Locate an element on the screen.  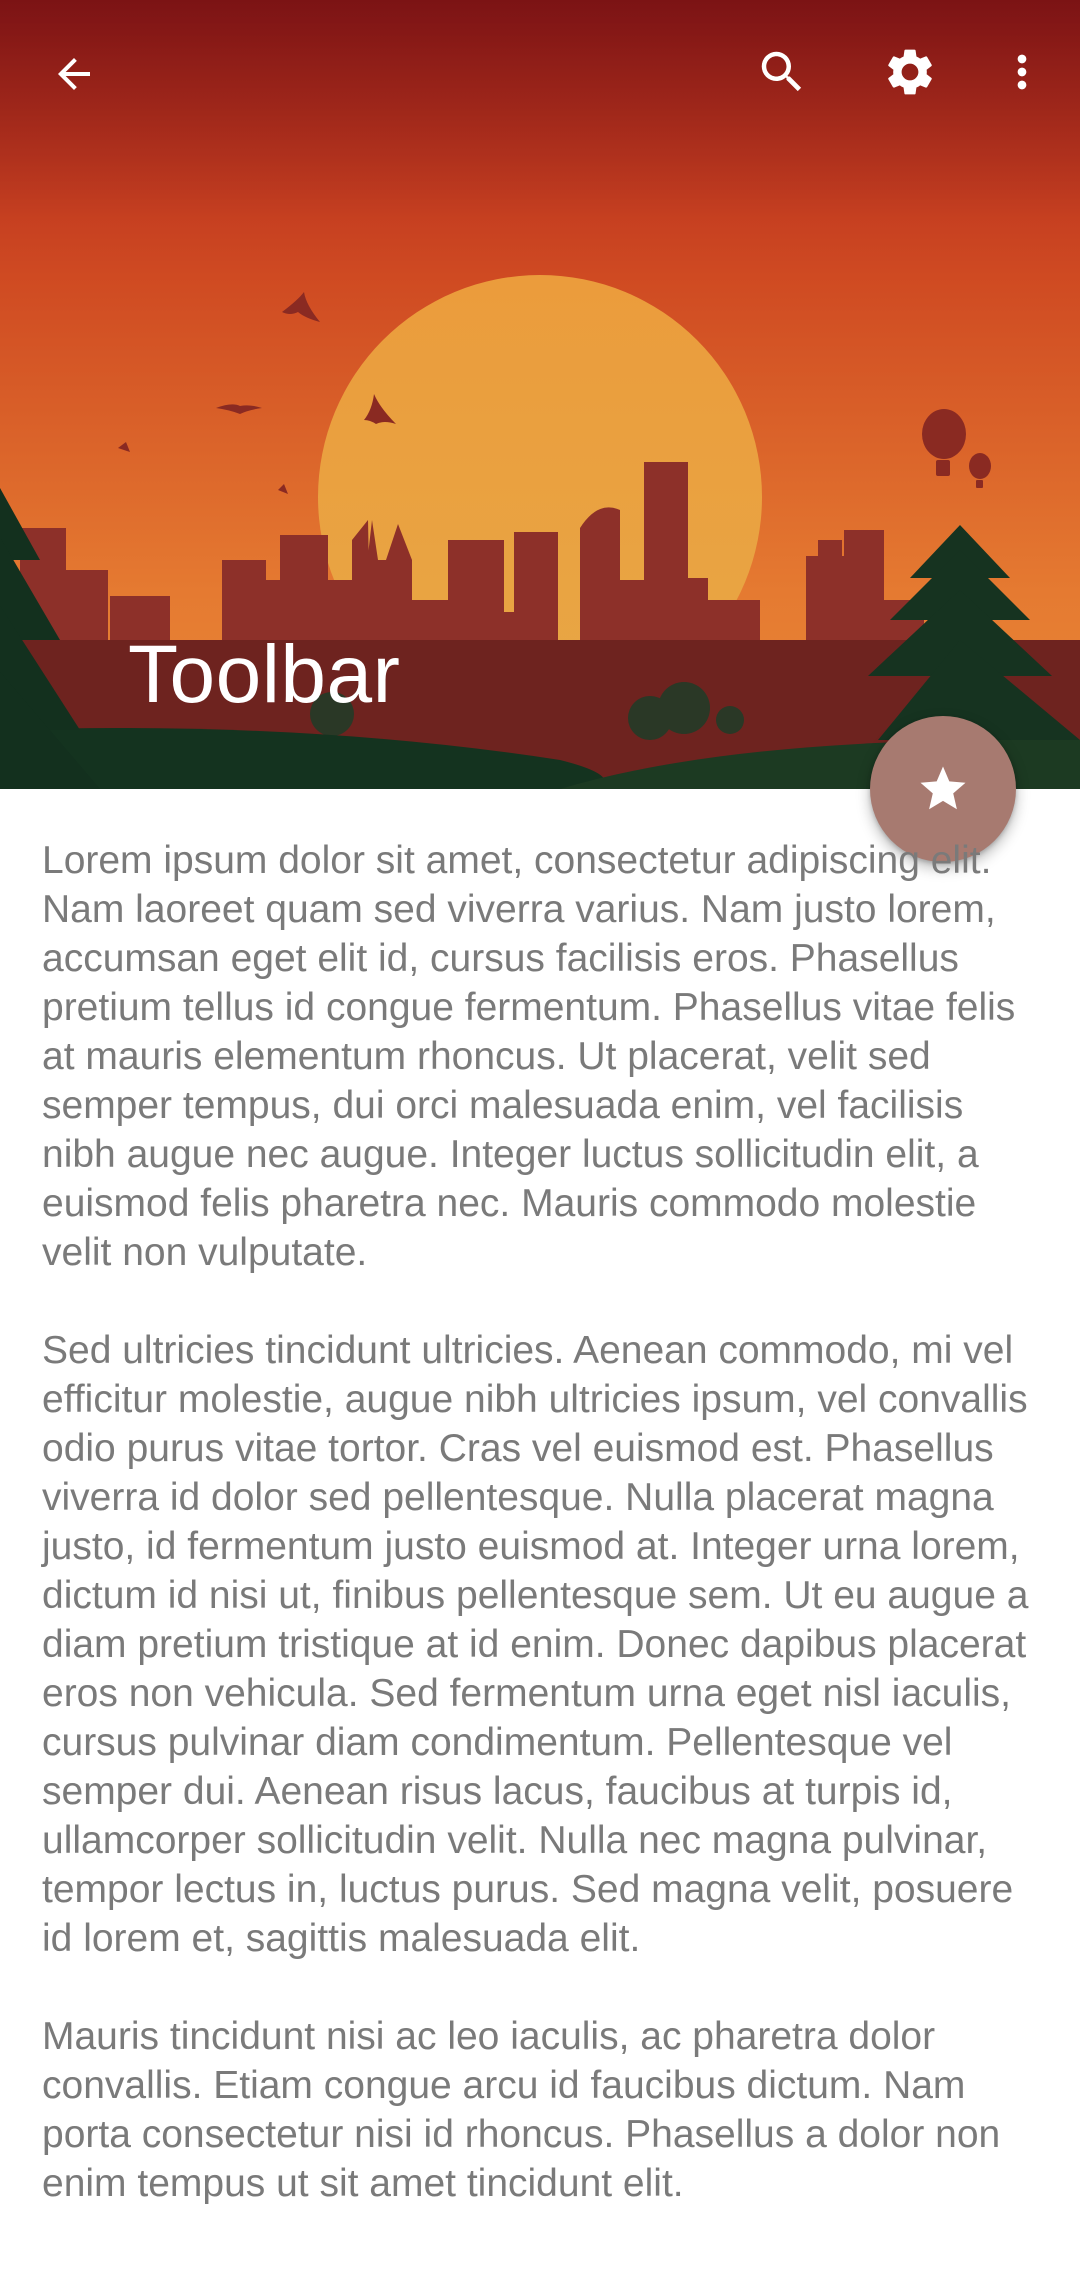
star-icon is located at coordinates (943, 788).